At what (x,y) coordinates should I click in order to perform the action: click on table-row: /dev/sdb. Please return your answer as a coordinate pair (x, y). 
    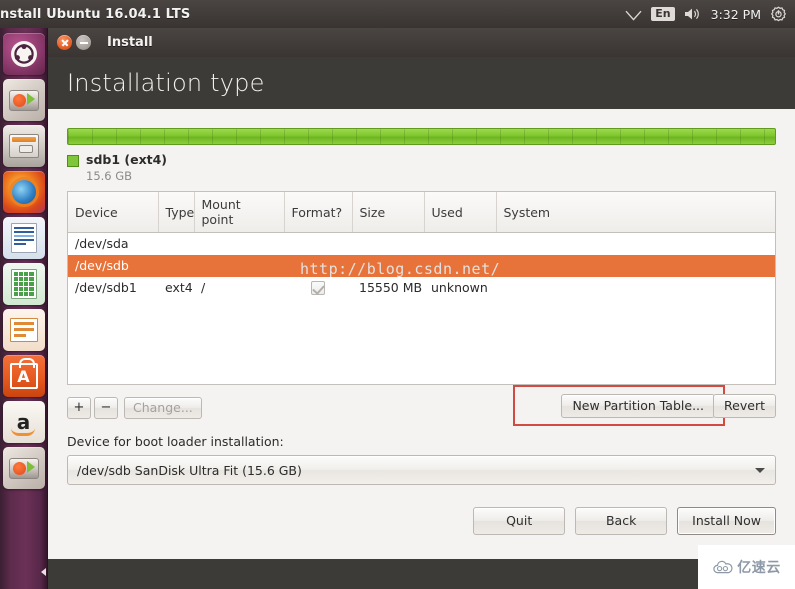
    Looking at the image, I should click on (421, 265).